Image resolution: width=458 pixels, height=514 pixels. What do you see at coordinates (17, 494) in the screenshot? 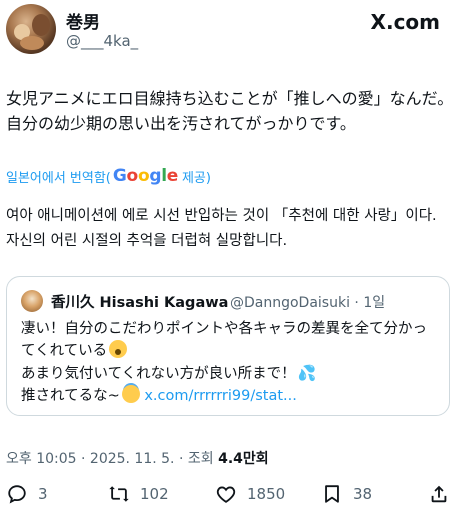
I see `reply-icon` at bounding box center [17, 494].